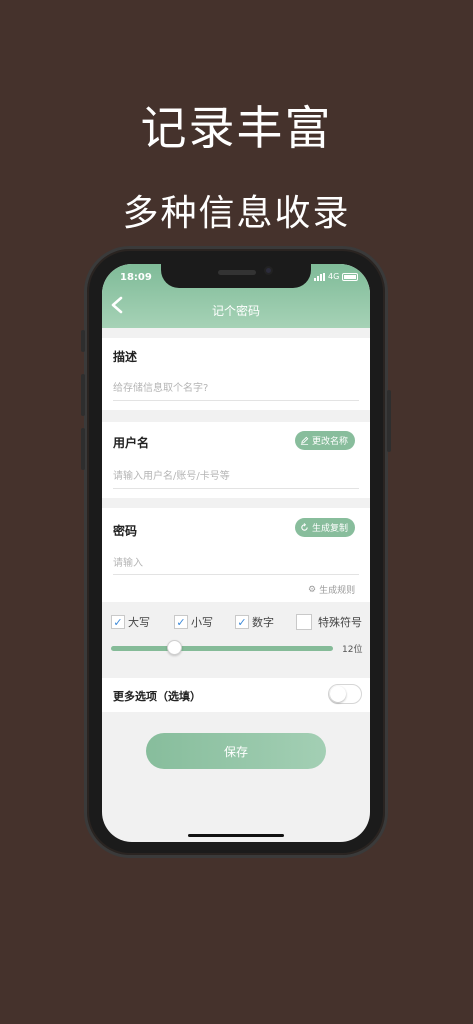 The width and height of the screenshot is (473, 1024). I want to click on rename-button: 更改名称, so click(325, 440).